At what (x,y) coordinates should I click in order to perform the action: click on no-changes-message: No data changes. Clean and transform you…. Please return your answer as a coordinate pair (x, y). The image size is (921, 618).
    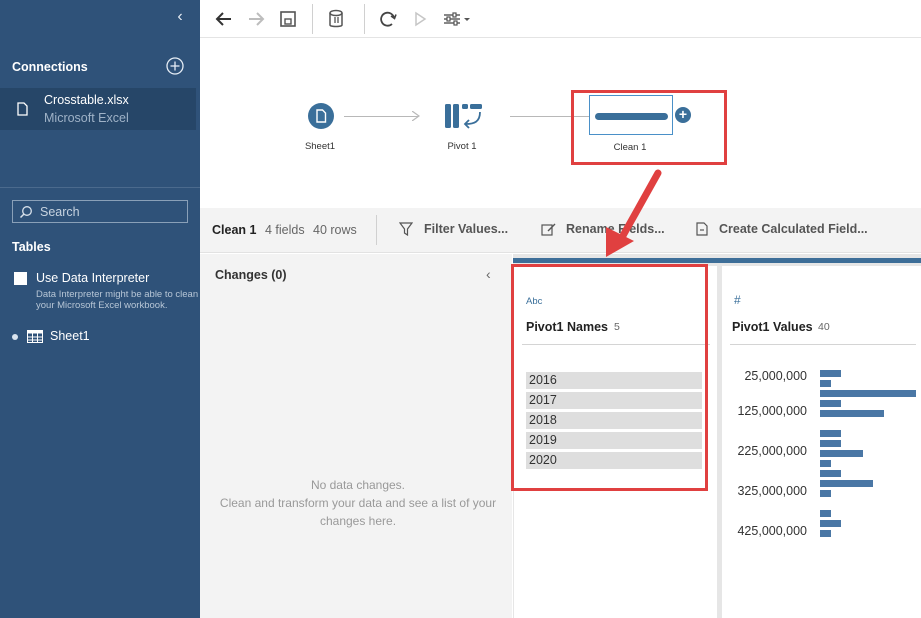
    Looking at the image, I should click on (358, 503).